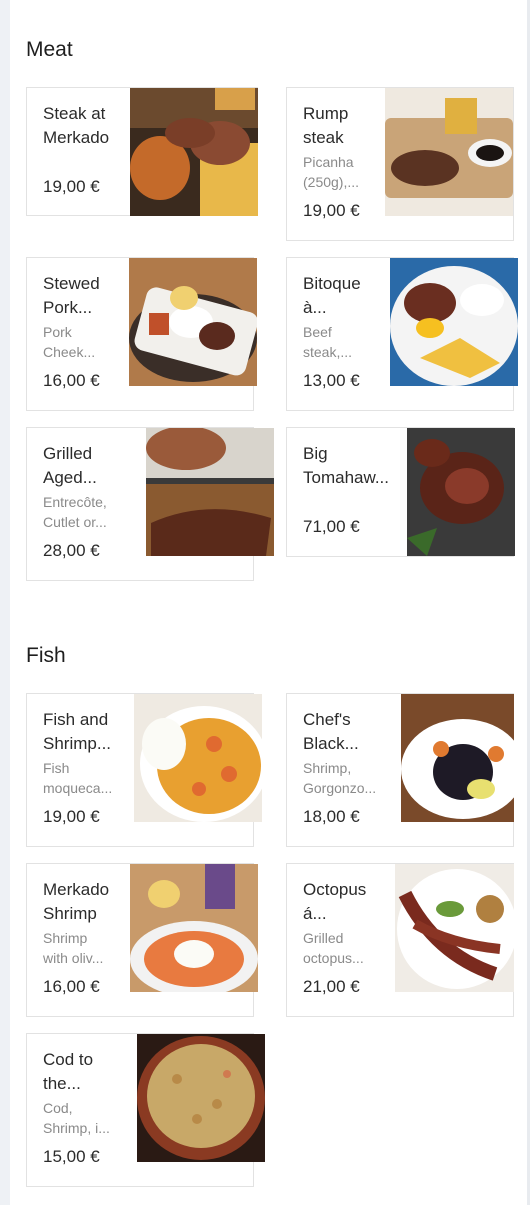 The image size is (530, 1205). I want to click on item-price: 13,00 €, so click(331, 380).